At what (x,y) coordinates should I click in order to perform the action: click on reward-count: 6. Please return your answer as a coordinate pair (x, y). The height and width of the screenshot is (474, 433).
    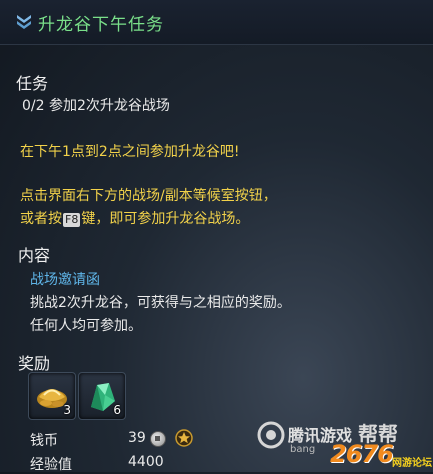
    Looking at the image, I should click on (117, 410).